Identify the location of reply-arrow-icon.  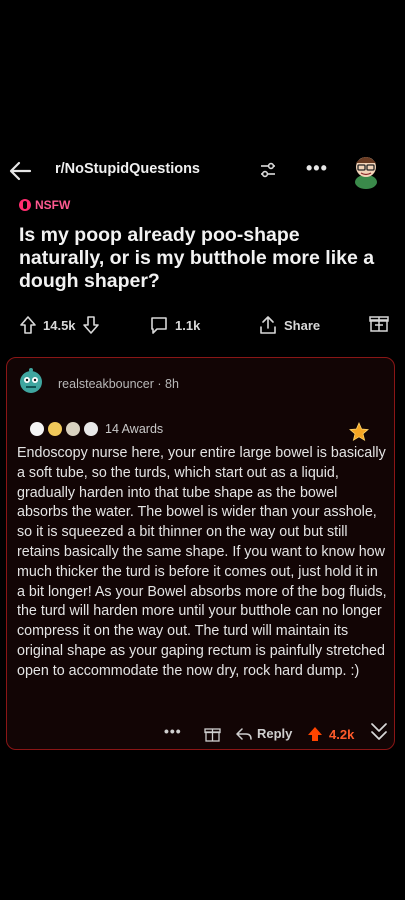
(244, 733).